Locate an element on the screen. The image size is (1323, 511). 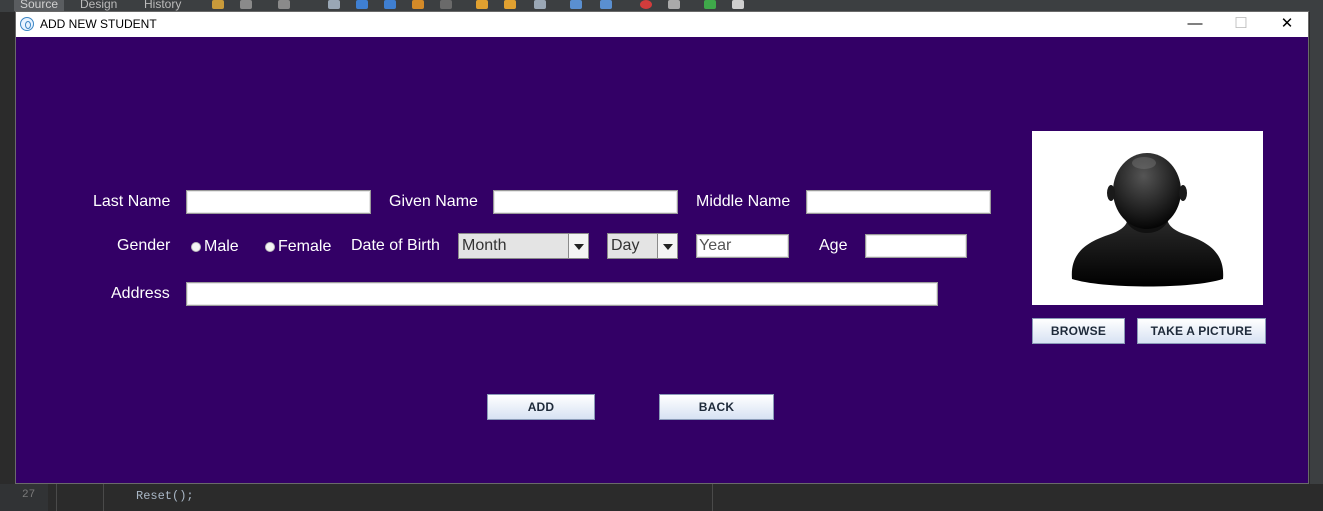
middle-name-field is located at coordinates (898, 202).